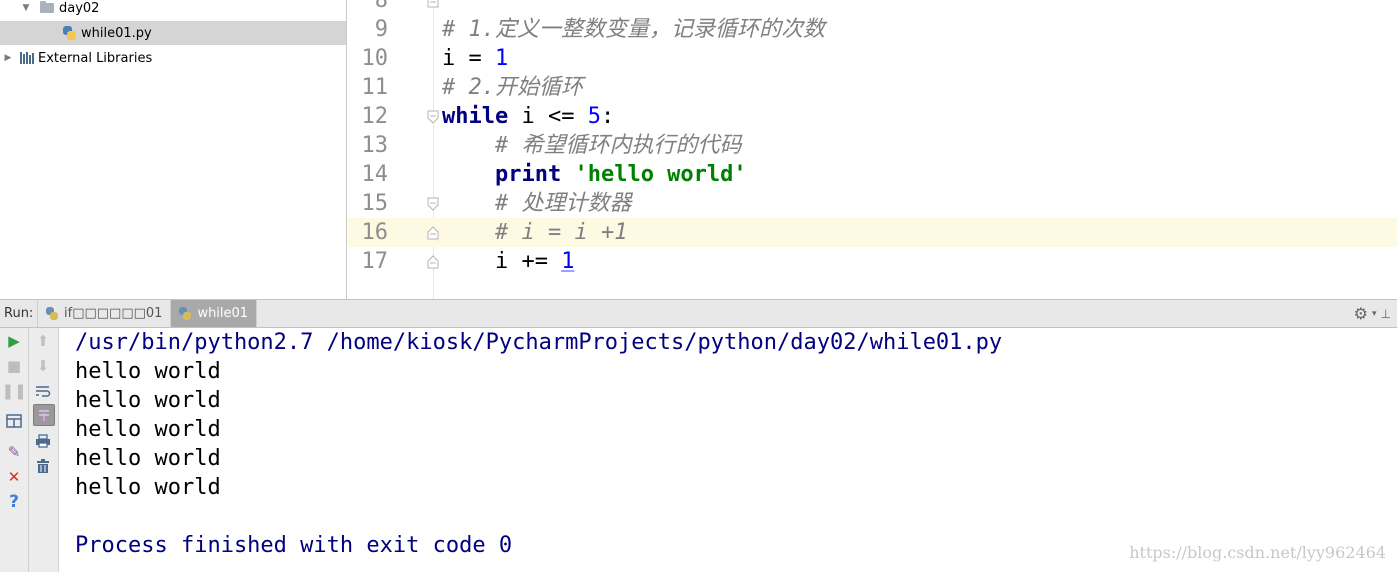 This screenshot has height=572, width=1397. Describe the element at coordinates (872, 7) in the screenshot. I see `code-line: 8` at that location.